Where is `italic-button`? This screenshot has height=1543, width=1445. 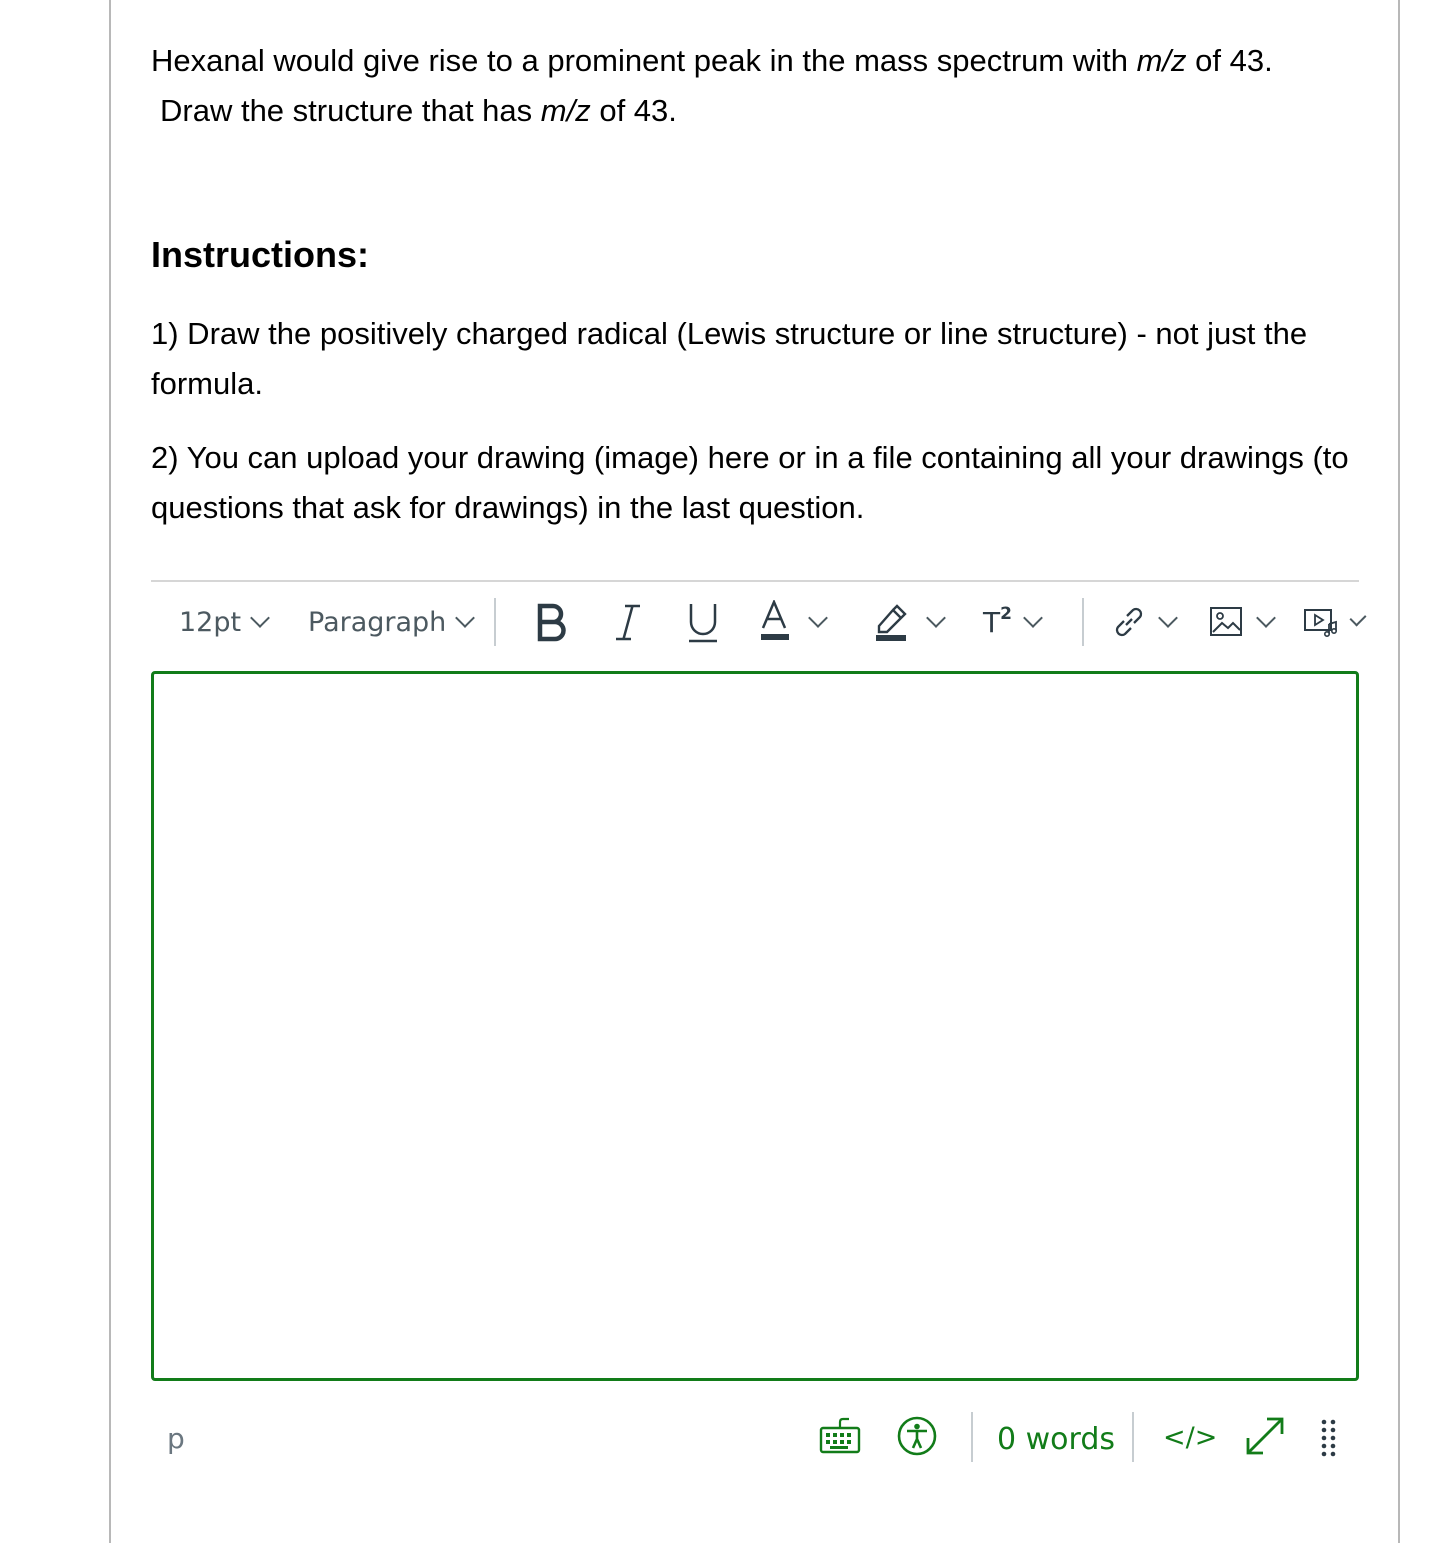 italic-button is located at coordinates (628, 622).